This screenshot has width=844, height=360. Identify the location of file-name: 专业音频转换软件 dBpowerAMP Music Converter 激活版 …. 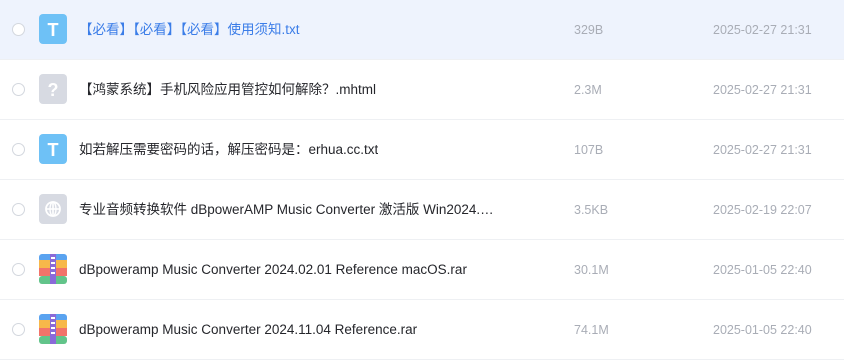
(286, 210).